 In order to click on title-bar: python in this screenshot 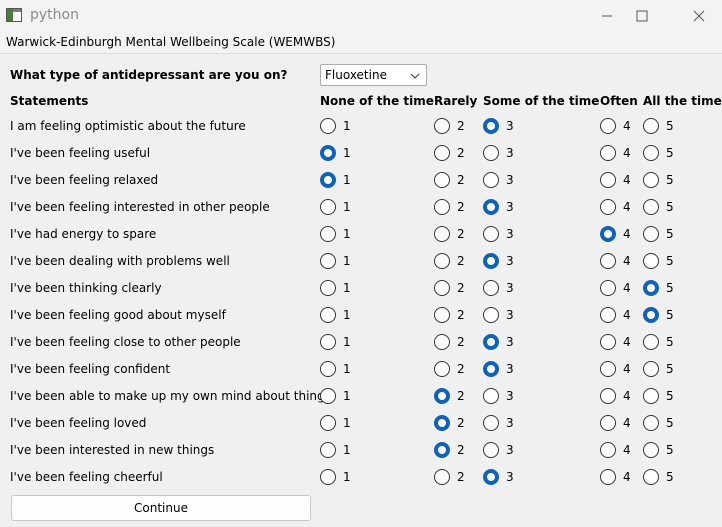, I will do `click(361, 16)`.